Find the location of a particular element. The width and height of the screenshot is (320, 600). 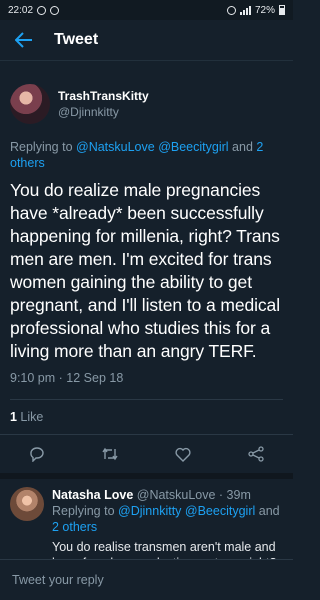

page-title: Tweet is located at coordinates (76, 39).